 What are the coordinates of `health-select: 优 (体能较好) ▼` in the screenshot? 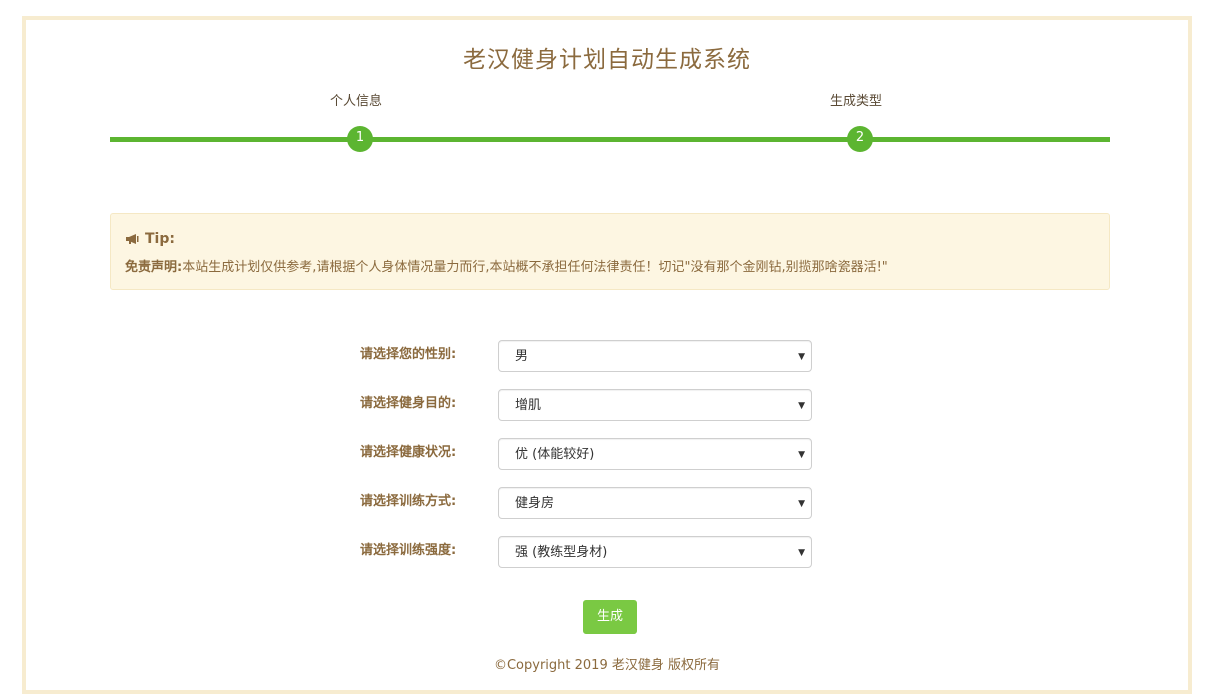 It's located at (655, 454).